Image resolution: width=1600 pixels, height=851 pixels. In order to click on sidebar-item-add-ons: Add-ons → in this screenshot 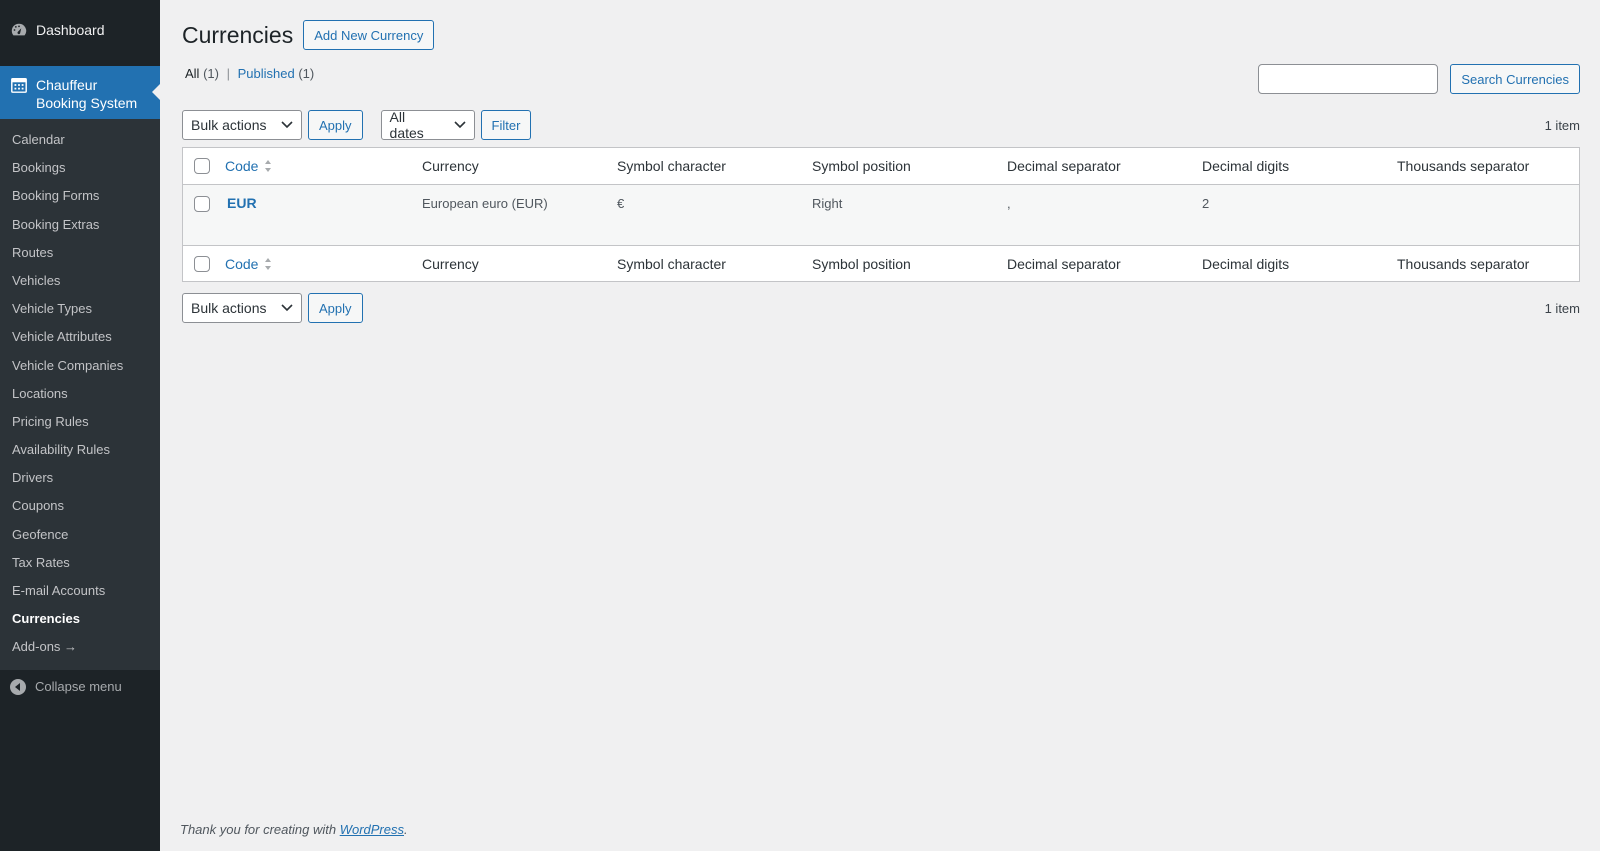, I will do `click(80, 647)`.